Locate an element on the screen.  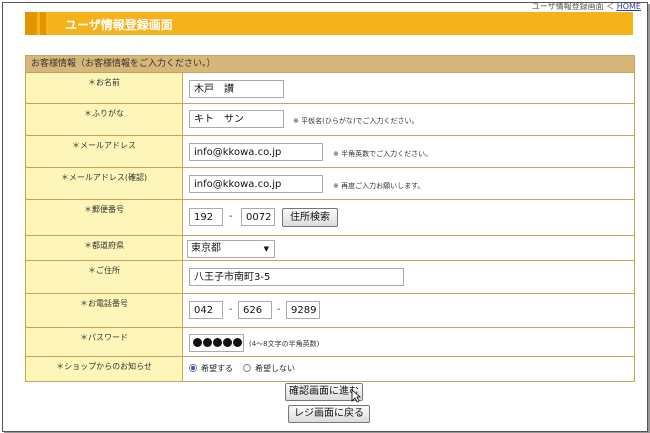
row-phone: ＊お電話番号 042 - 626 - 9289 is located at coordinates (330, 310).